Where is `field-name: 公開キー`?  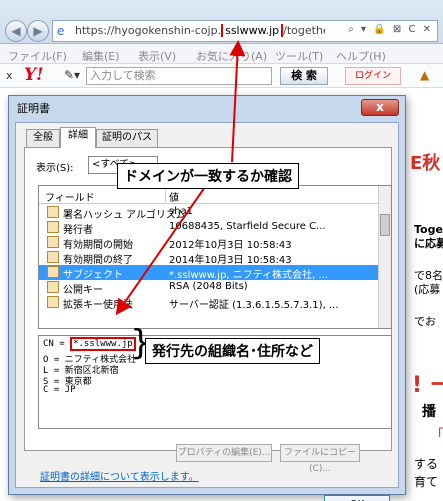
field-name: 公開キー is located at coordinates (83, 290).